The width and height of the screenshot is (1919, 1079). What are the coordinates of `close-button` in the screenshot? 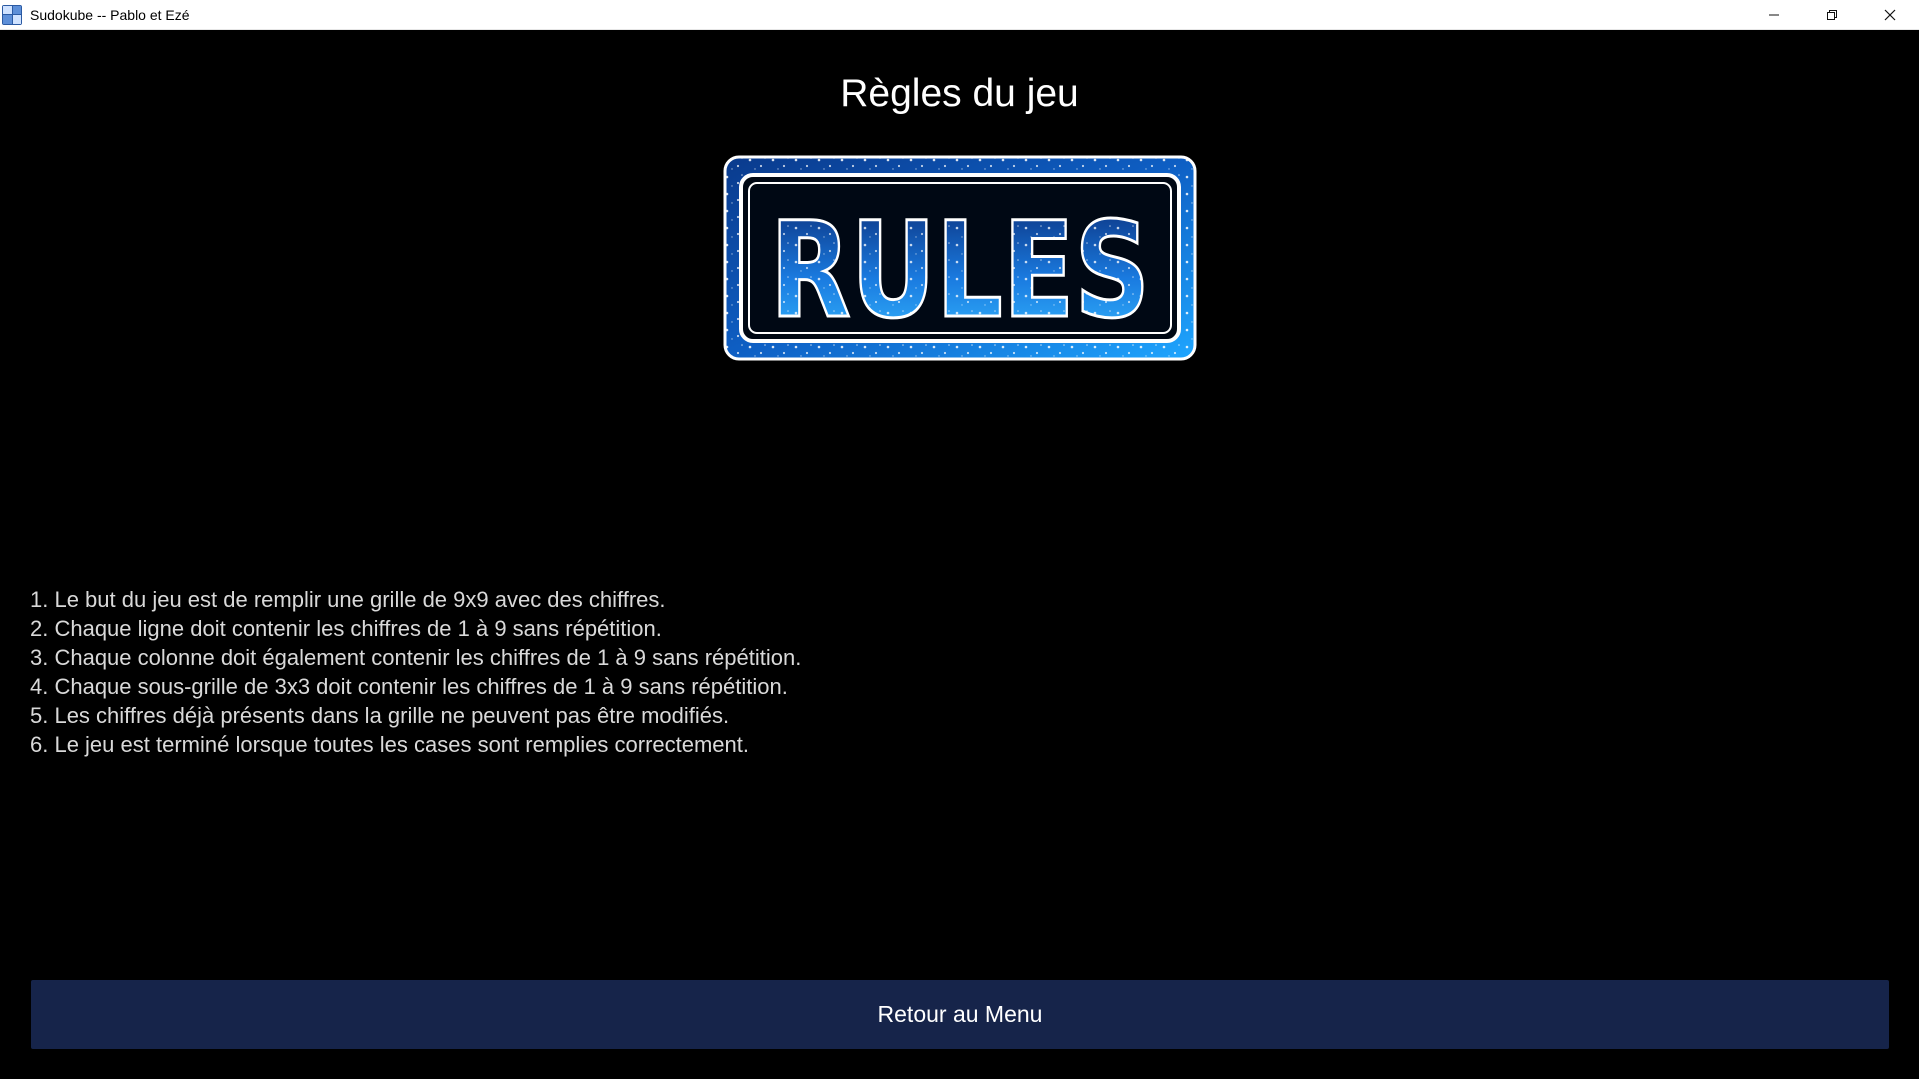 It's located at (1890, 14).